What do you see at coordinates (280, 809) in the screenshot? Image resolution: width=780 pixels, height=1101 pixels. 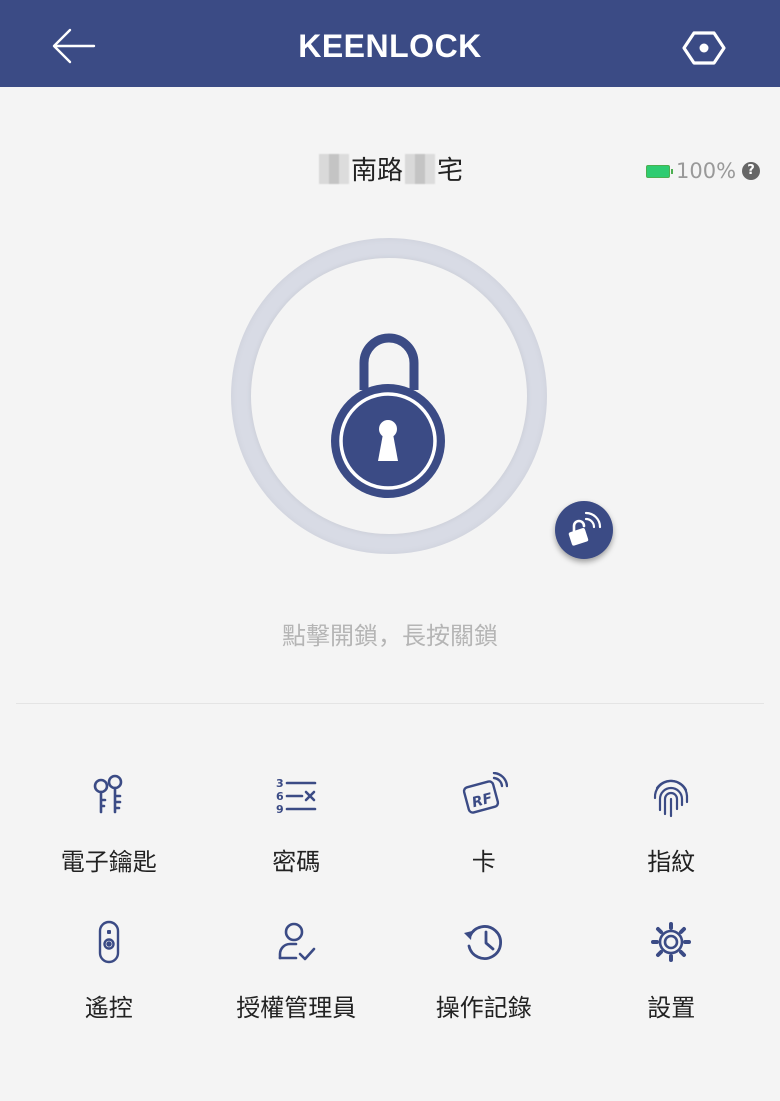 I see `svg-text: 9` at bounding box center [280, 809].